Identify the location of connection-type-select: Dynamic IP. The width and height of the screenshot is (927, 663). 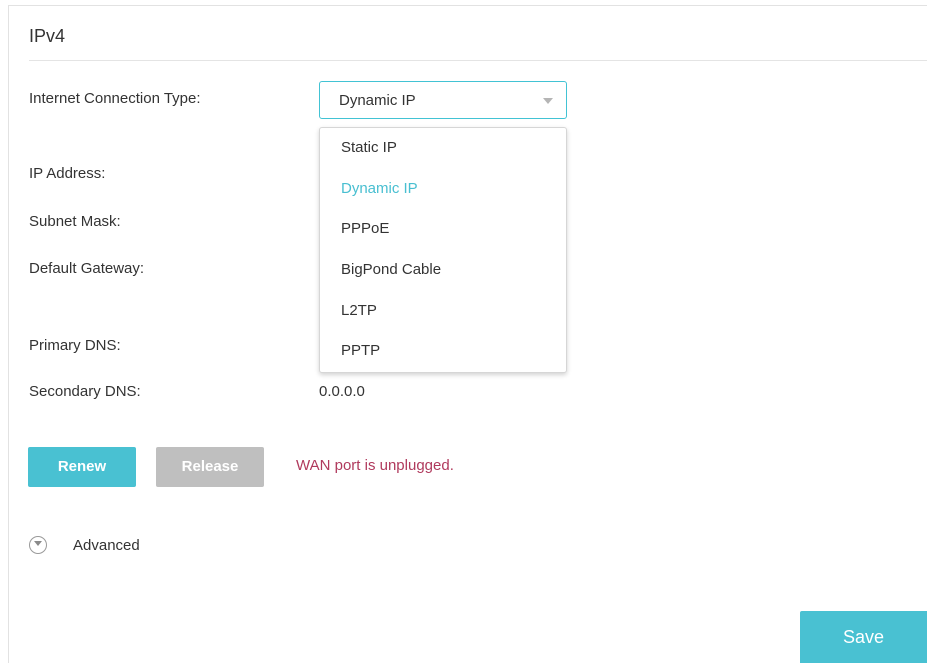
(443, 100).